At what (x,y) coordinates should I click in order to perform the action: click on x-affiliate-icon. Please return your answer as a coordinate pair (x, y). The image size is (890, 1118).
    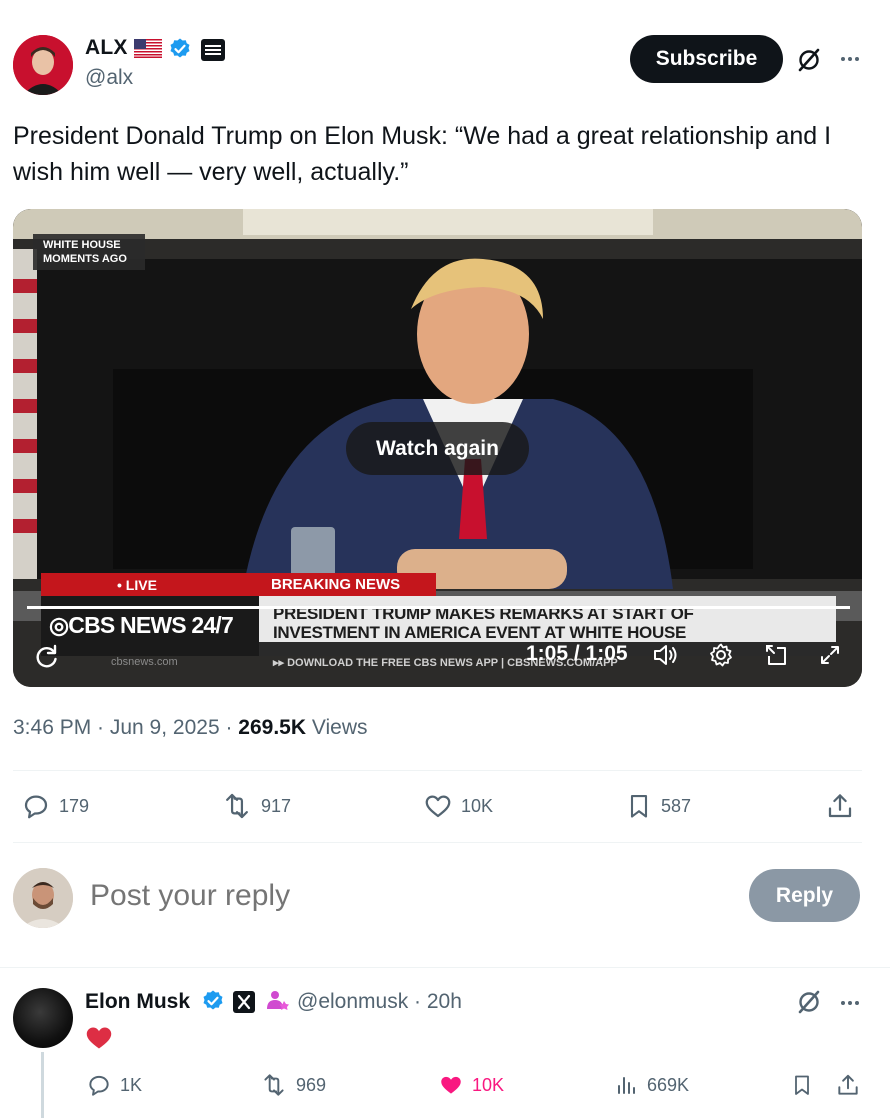
    Looking at the image, I should click on (244, 1002).